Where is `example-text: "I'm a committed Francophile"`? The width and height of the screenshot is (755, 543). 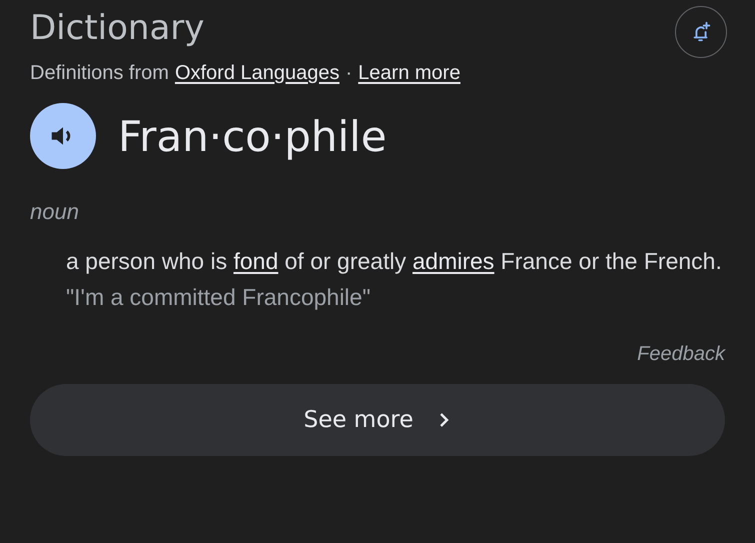
example-text: "I'm a committed Francophile" is located at coordinates (219, 297).